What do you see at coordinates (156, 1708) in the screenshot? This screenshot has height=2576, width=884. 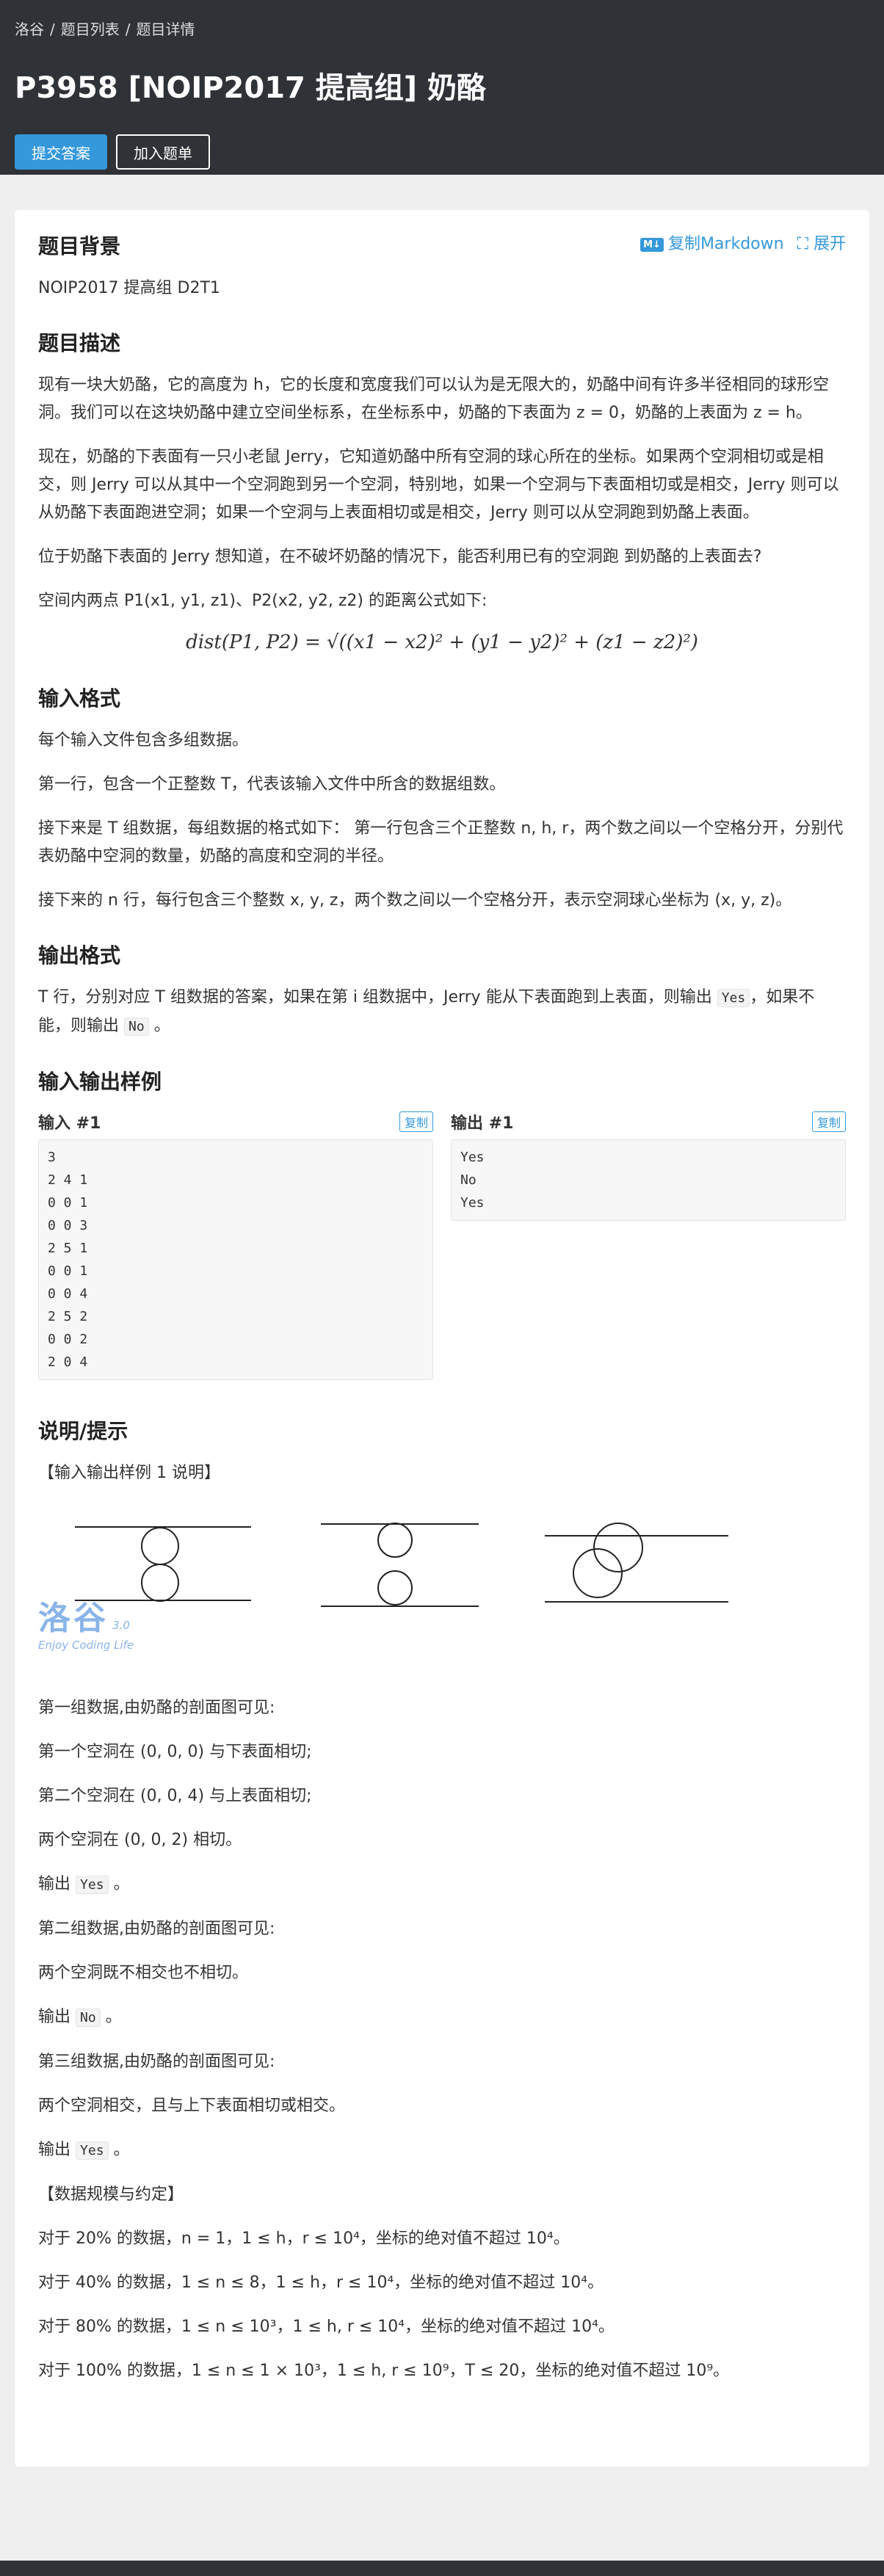 I see `hint-g1-intro: 第一组数据,由奶酪的剖面图可见:` at bounding box center [156, 1708].